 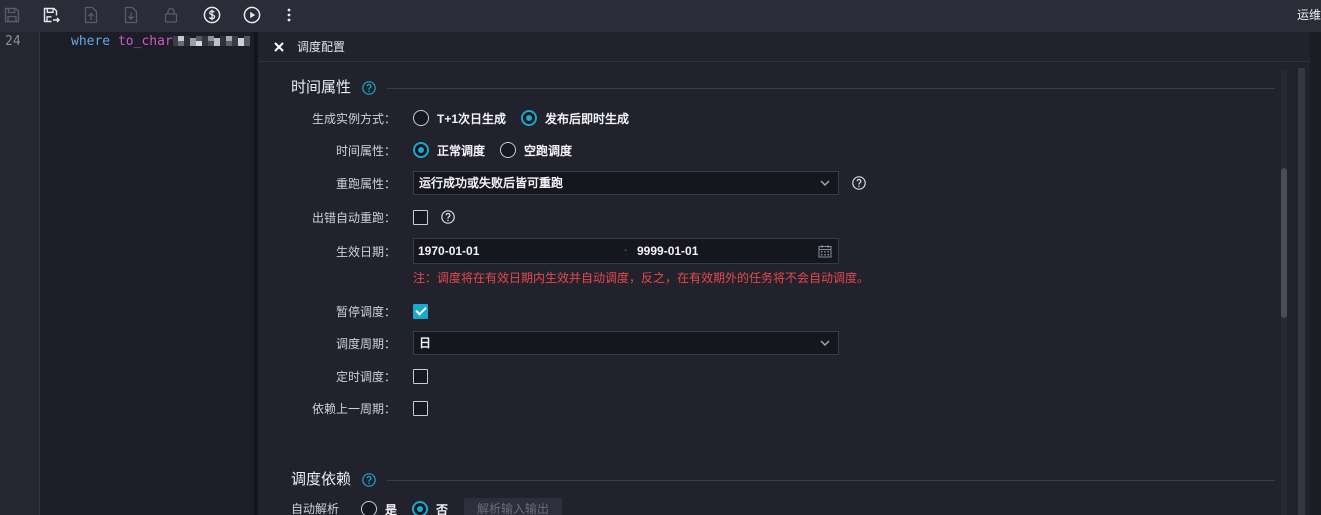 What do you see at coordinates (587, 118) in the screenshot?
I see `radio-option-label: 发布后即时生成` at bounding box center [587, 118].